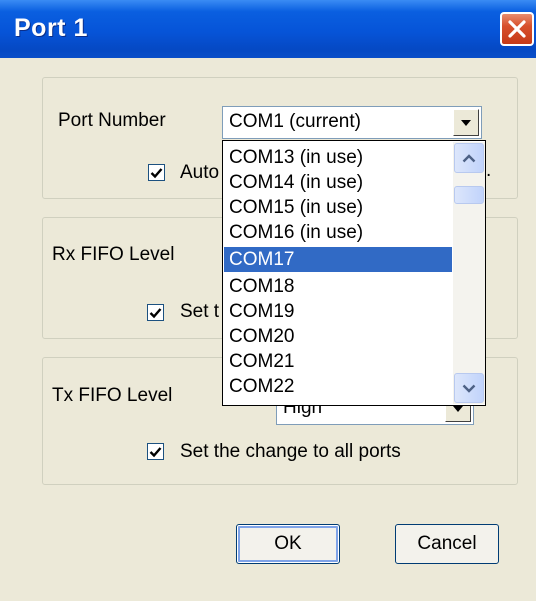  I want to click on tx-set-all-label: Set the change to all ports, so click(290, 451).